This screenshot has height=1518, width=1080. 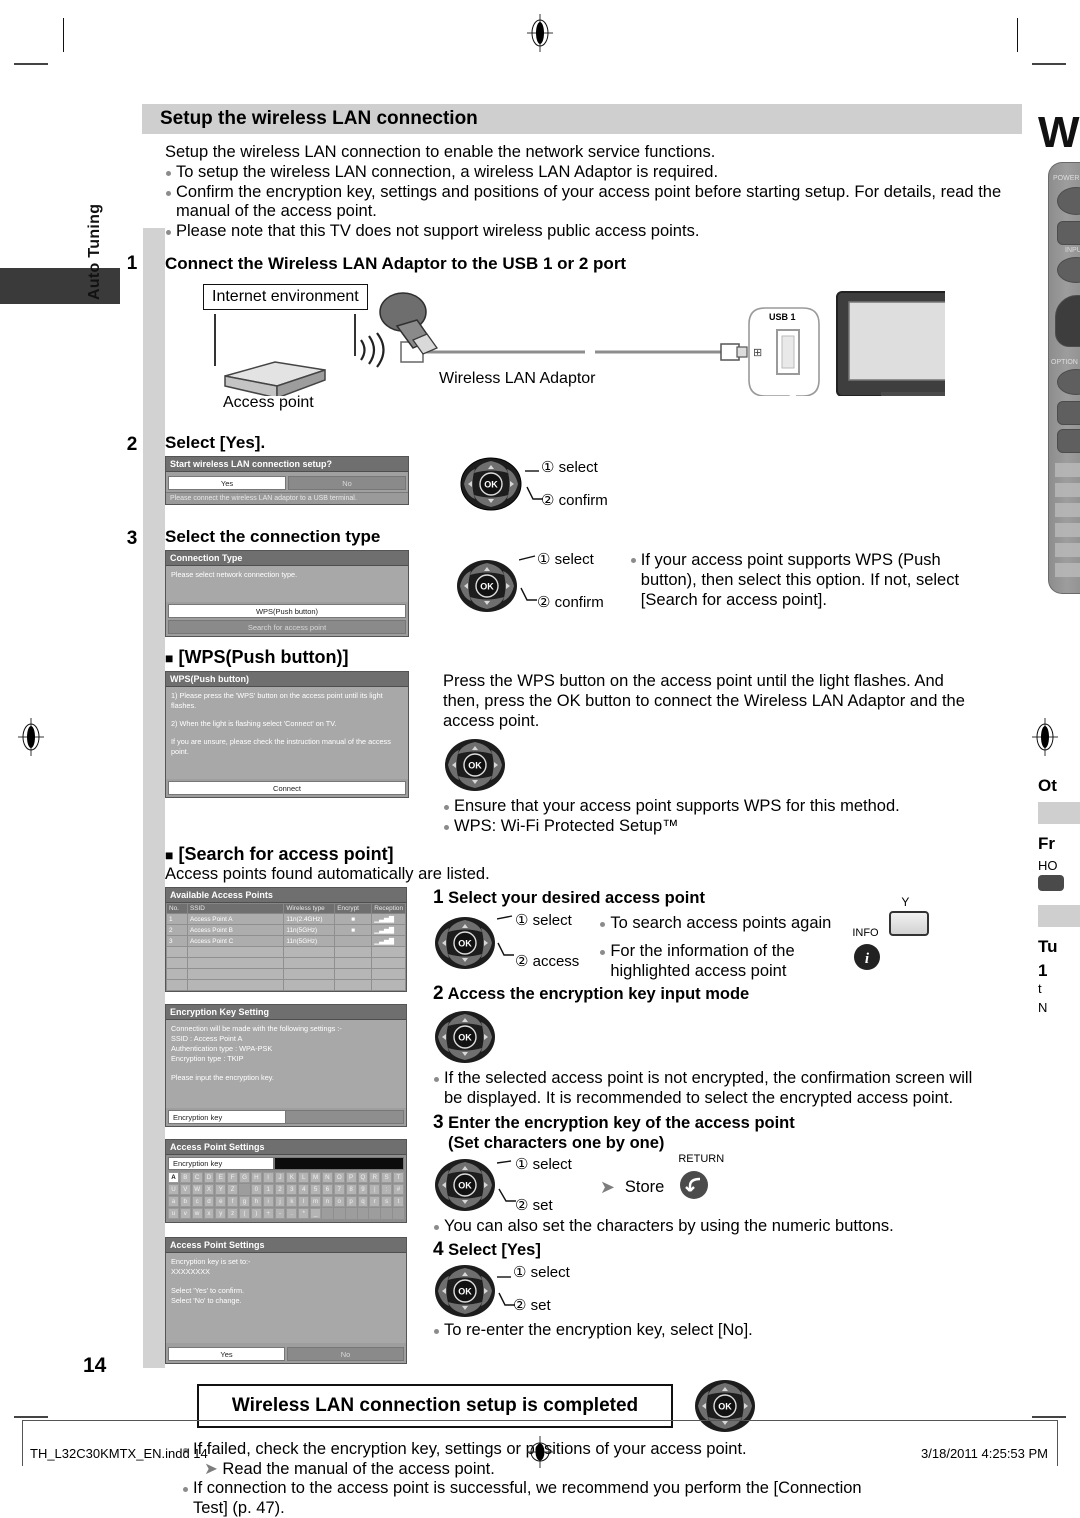 What do you see at coordinates (327, 1201) in the screenshot?
I see `keyboard-key: n` at bounding box center [327, 1201].